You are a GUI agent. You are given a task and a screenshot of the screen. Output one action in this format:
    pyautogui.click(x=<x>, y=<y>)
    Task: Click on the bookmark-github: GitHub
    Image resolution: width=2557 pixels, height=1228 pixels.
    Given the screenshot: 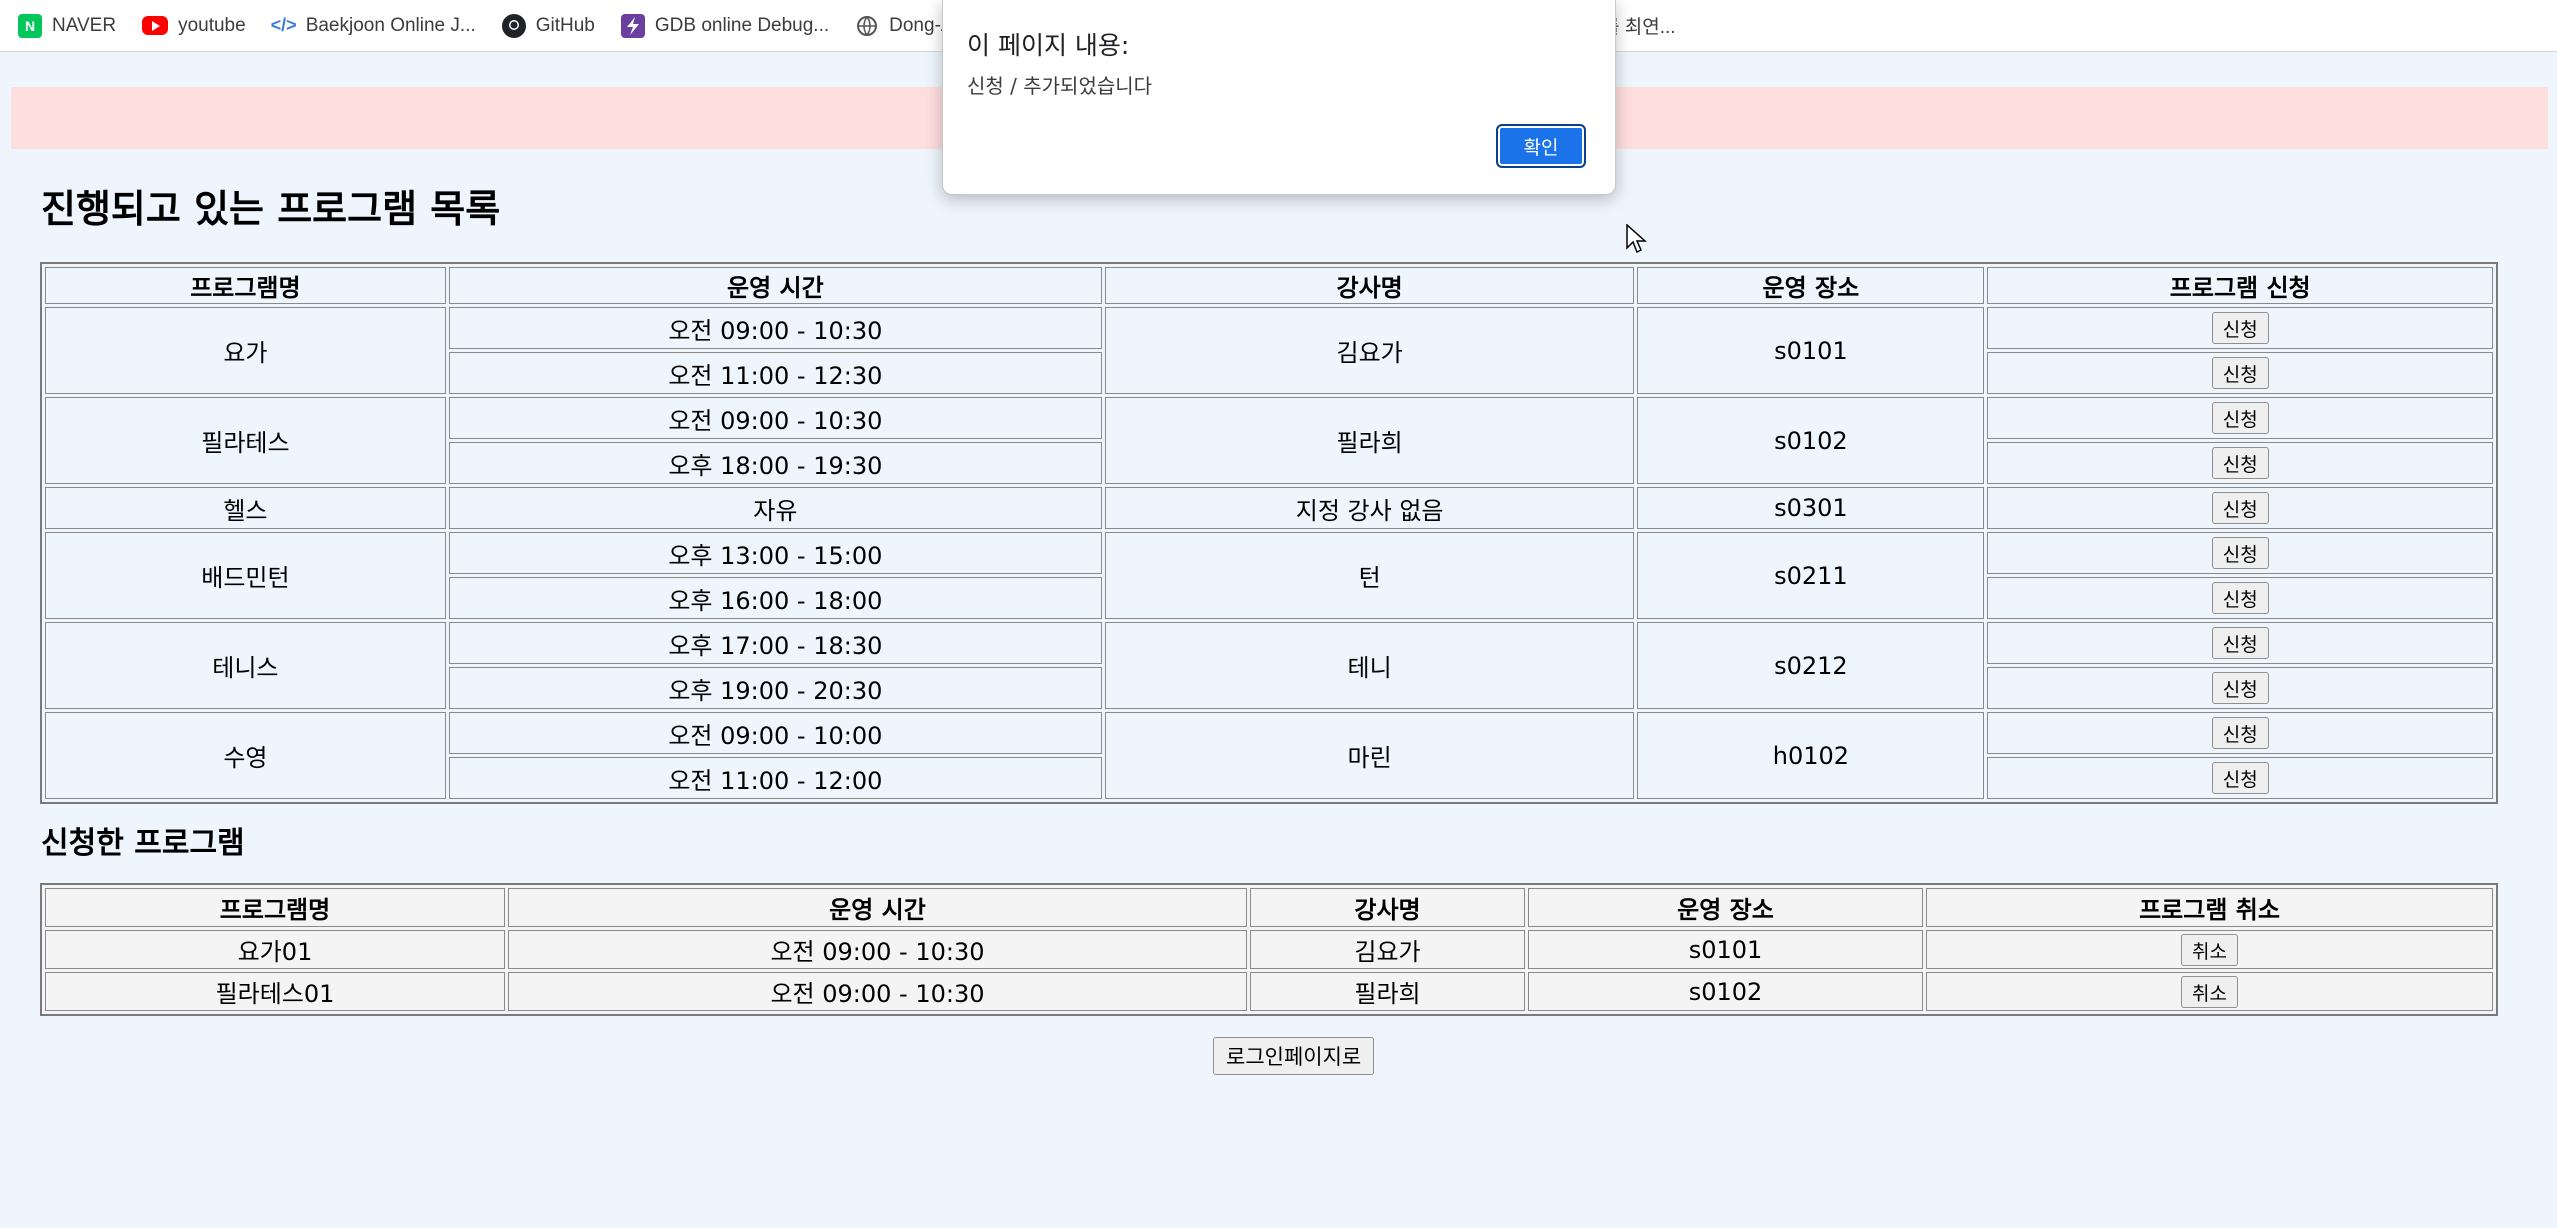 What is the action you would take?
    pyautogui.click(x=548, y=25)
    